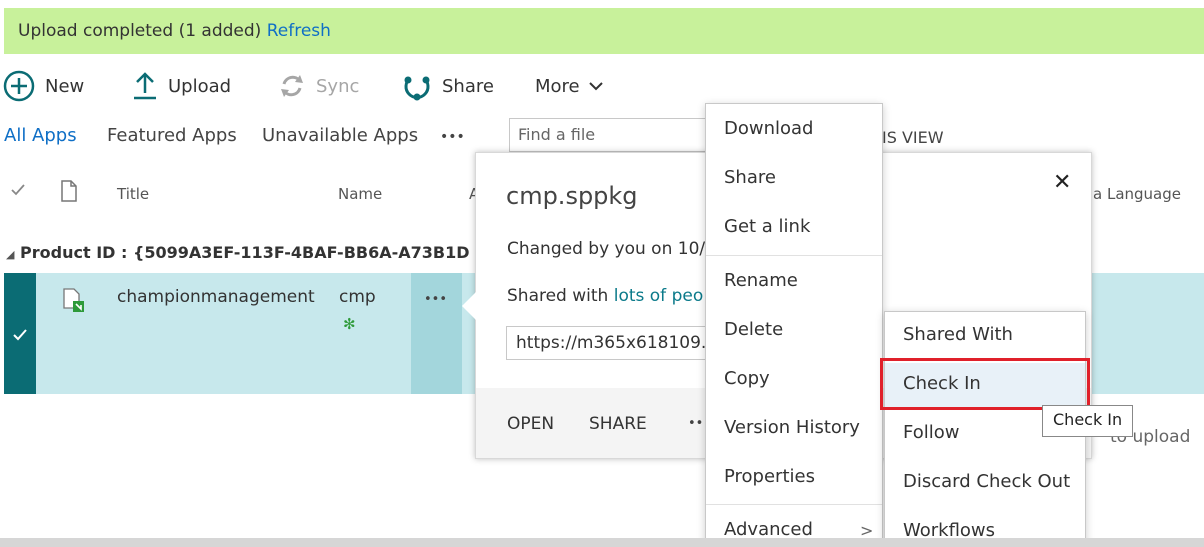 Image resolution: width=1204 pixels, height=547 pixels. Describe the element at coordinates (609, 135) in the screenshot. I see `find-file-input: Find a file` at that location.